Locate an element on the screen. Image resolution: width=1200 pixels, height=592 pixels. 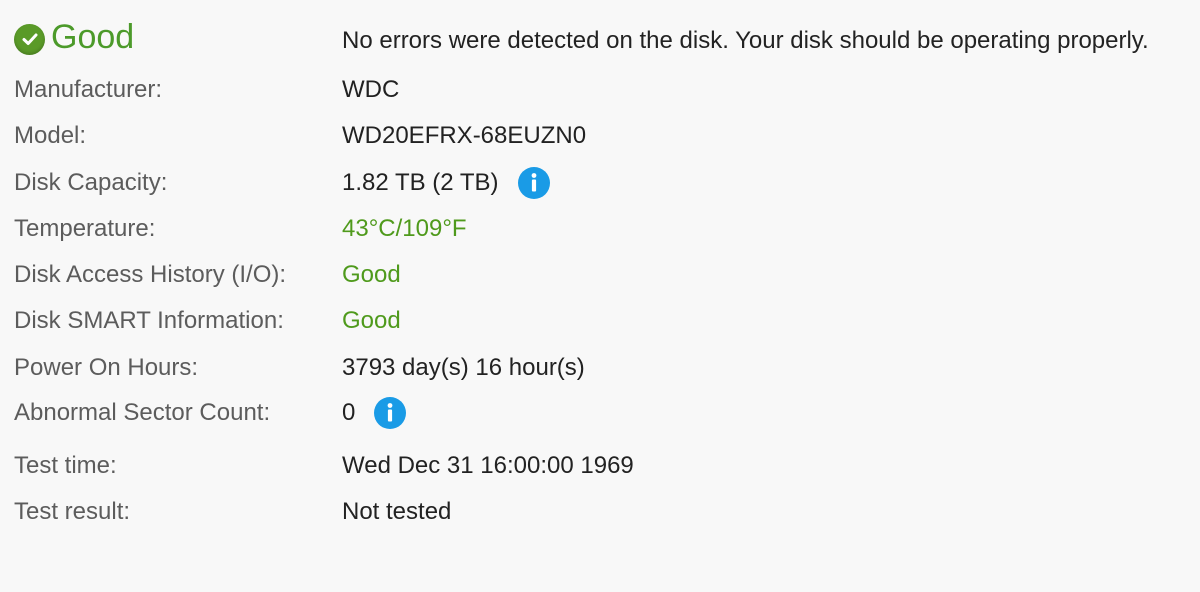
manufacturer-value-text: WDC is located at coordinates (371, 89).